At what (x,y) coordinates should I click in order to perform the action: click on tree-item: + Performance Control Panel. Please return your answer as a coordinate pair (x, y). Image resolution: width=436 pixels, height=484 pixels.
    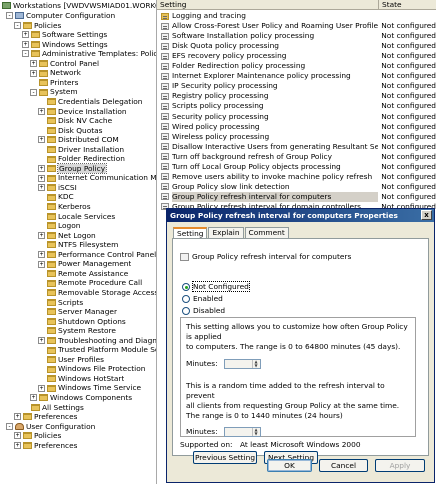
    Looking at the image, I should click on (97, 255).